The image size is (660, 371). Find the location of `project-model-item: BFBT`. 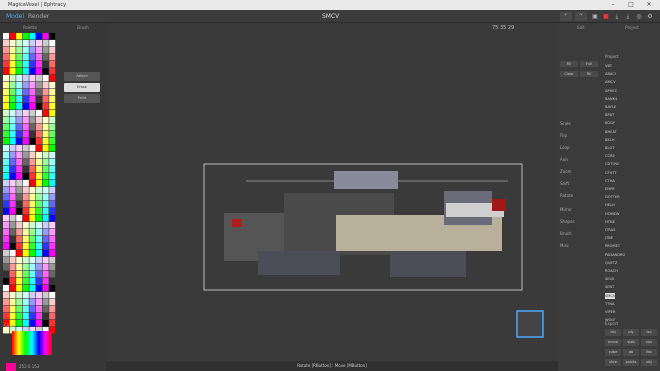

project-model-item: BFBT is located at coordinates (609, 115).